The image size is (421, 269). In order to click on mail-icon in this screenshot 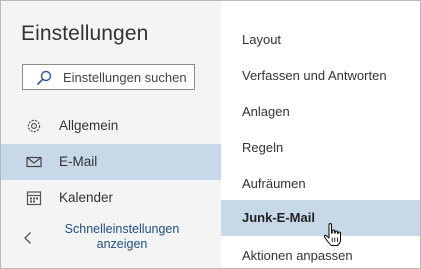, I will do `click(34, 162)`.